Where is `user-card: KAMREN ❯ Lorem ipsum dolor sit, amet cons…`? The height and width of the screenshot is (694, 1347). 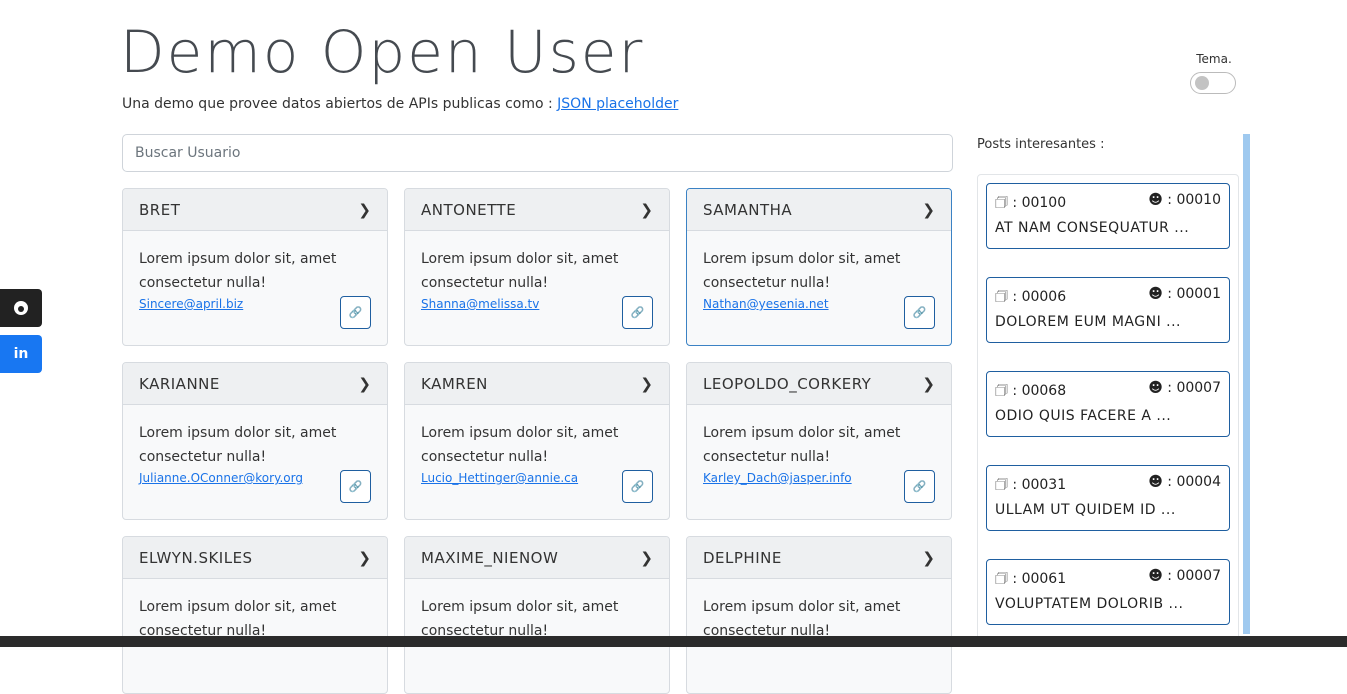
user-card: KAMREN ❯ Lorem ipsum dolor sit, amet cons… is located at coordinates (537, 441).